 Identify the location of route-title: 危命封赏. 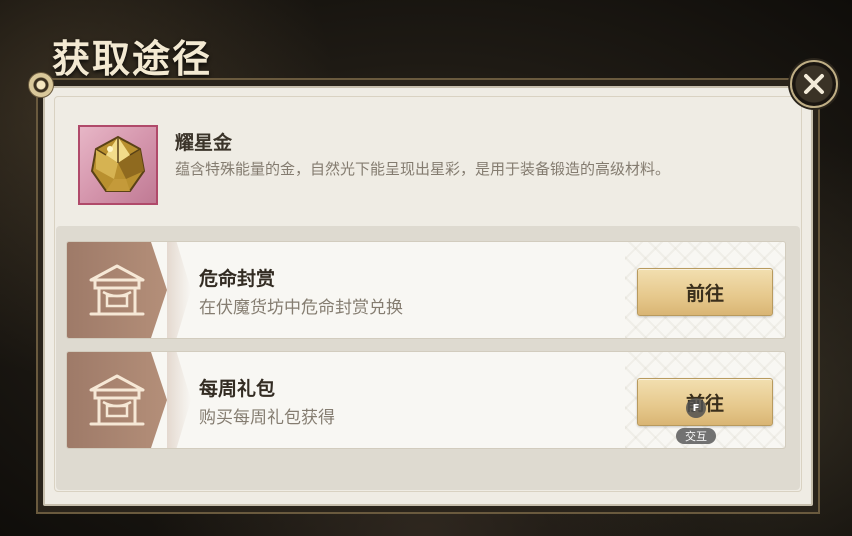
(237, 279).